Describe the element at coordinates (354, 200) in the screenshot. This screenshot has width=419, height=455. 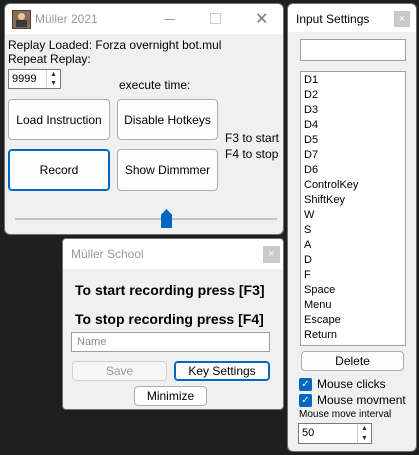
I see `key-list-item: ShiftKey` at that location.